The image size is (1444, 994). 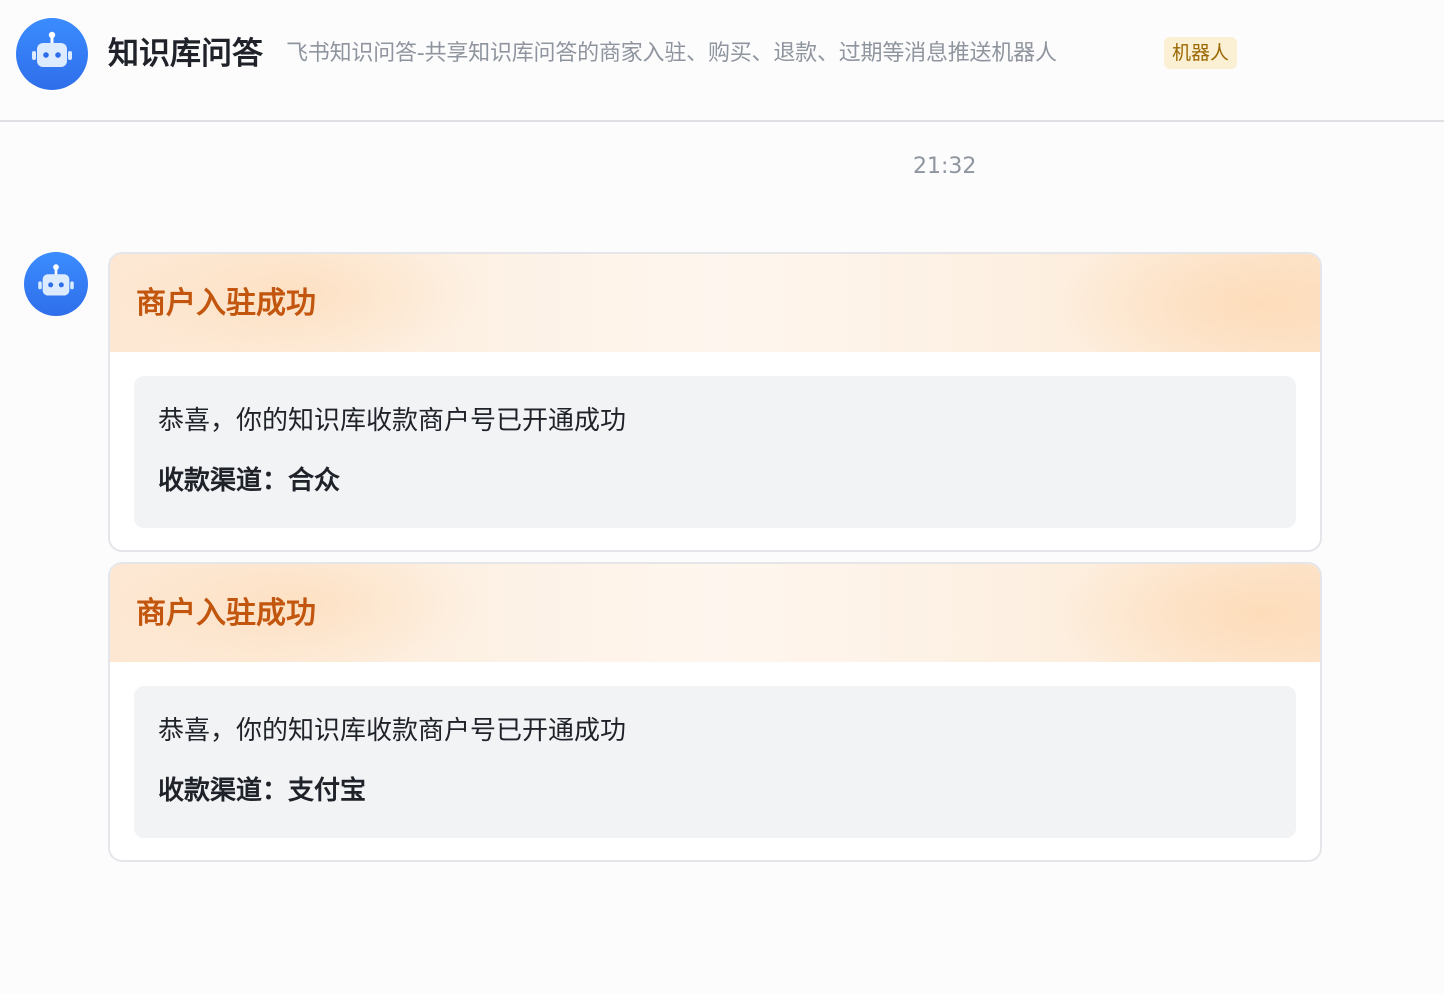 I want to click on card-body: 恭喜，你的知识库收款商户号已开通成功 收款渠道：合众, so click(x=715, y=452).